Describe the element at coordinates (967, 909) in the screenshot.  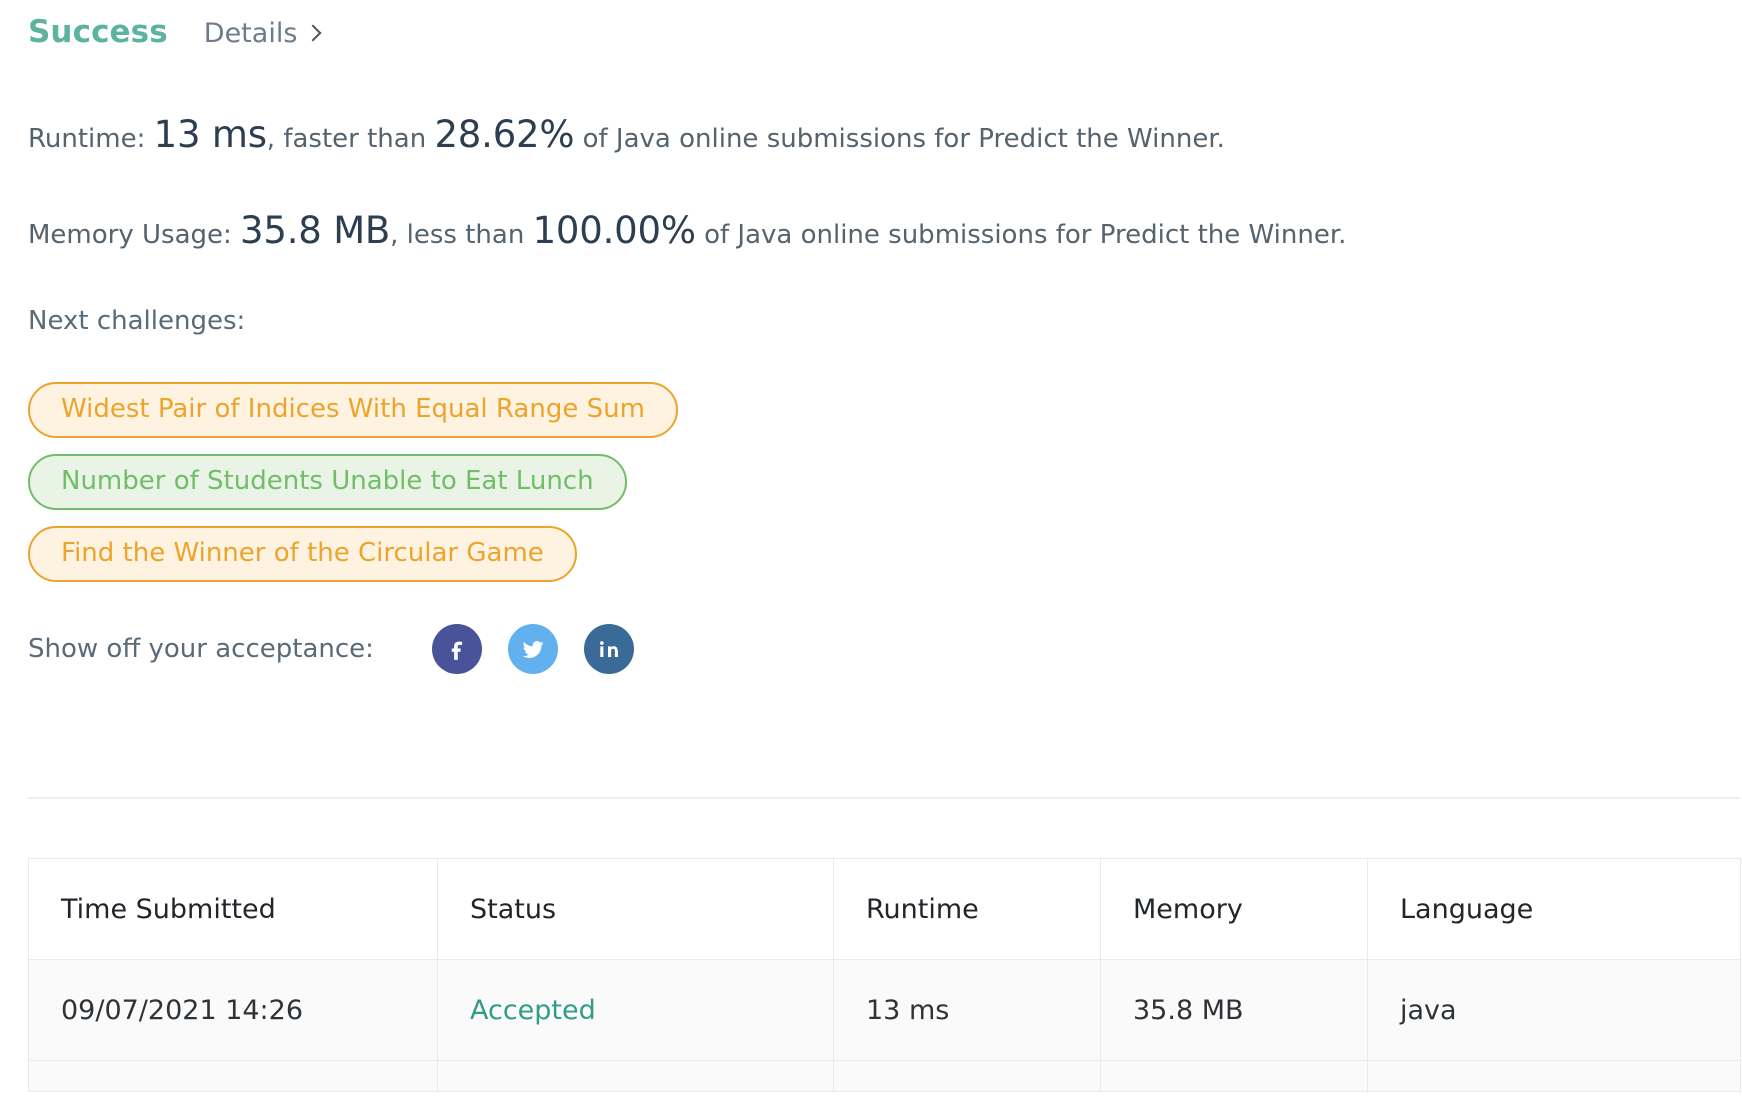
I see `column-header-runtime: Runtime` at that location.